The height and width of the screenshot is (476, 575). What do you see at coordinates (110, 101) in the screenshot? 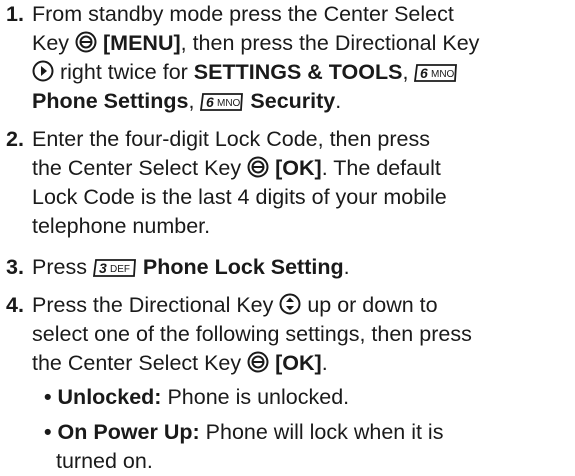
I see `menu-path-label: Phone Settings` at bounding box center [110, 101].